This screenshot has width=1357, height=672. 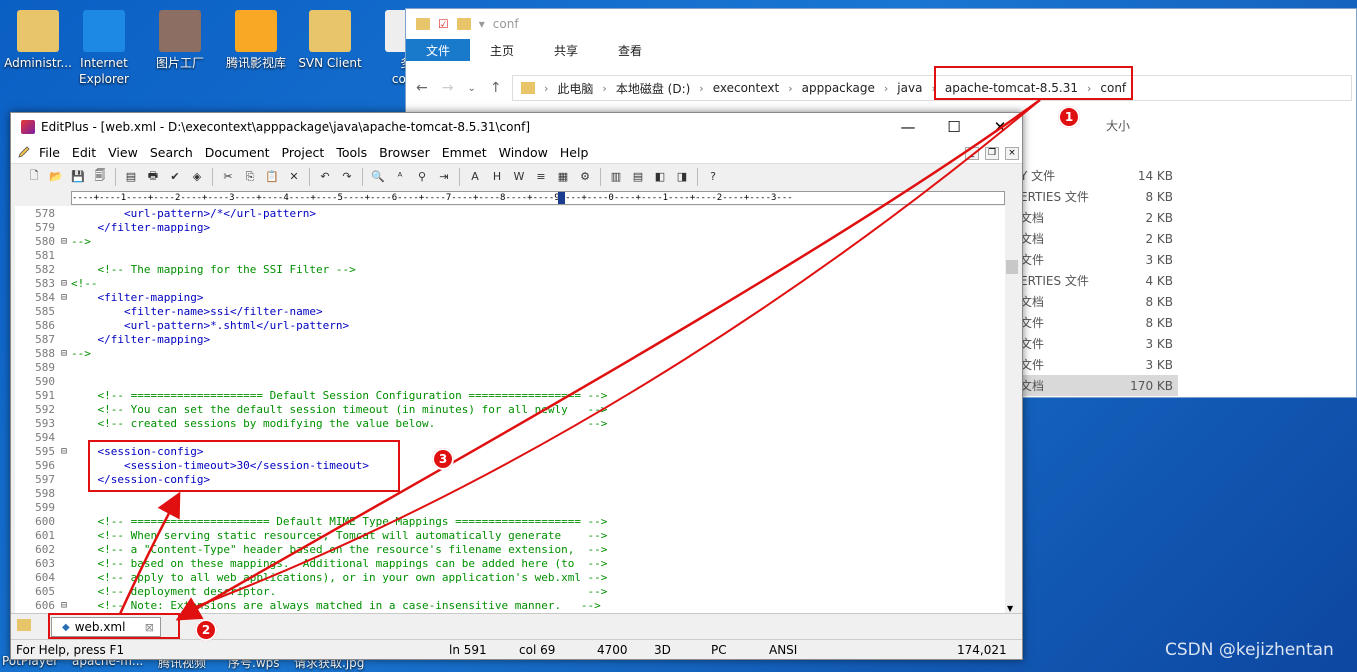 I want to click on highlight-tab, so click(x=114, y=626).